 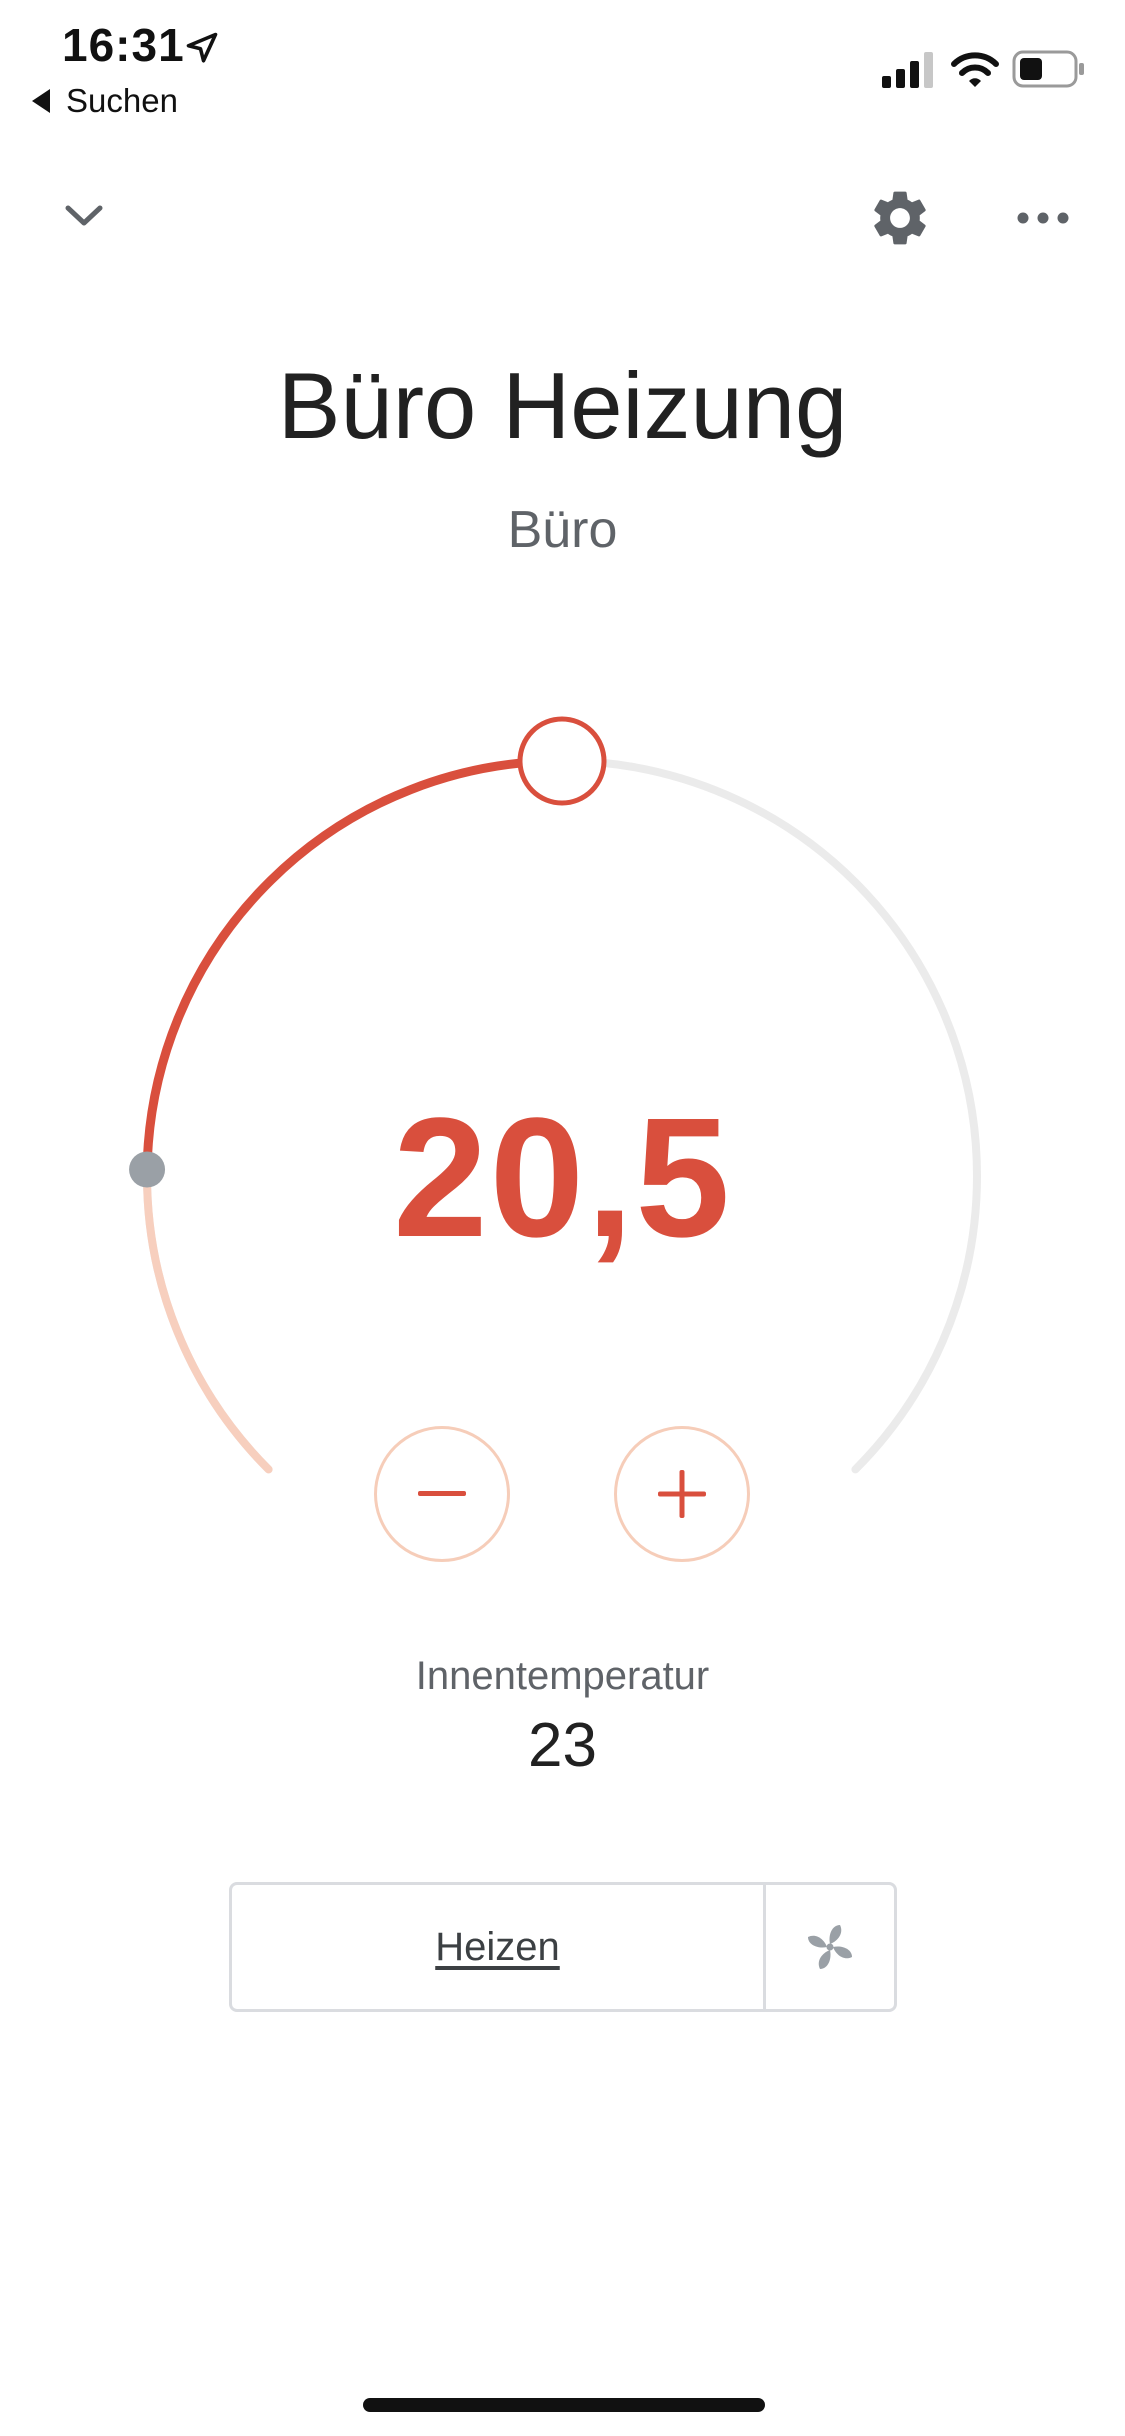 I want to click on location-arrow-icon, so click(x=202, y=47).